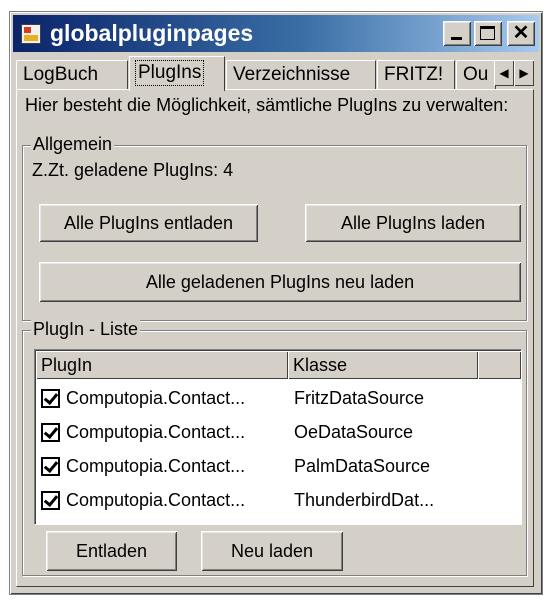 This screenshot has height=601, width=550. I want to click on close-icon: ✕, so click(521, 33).